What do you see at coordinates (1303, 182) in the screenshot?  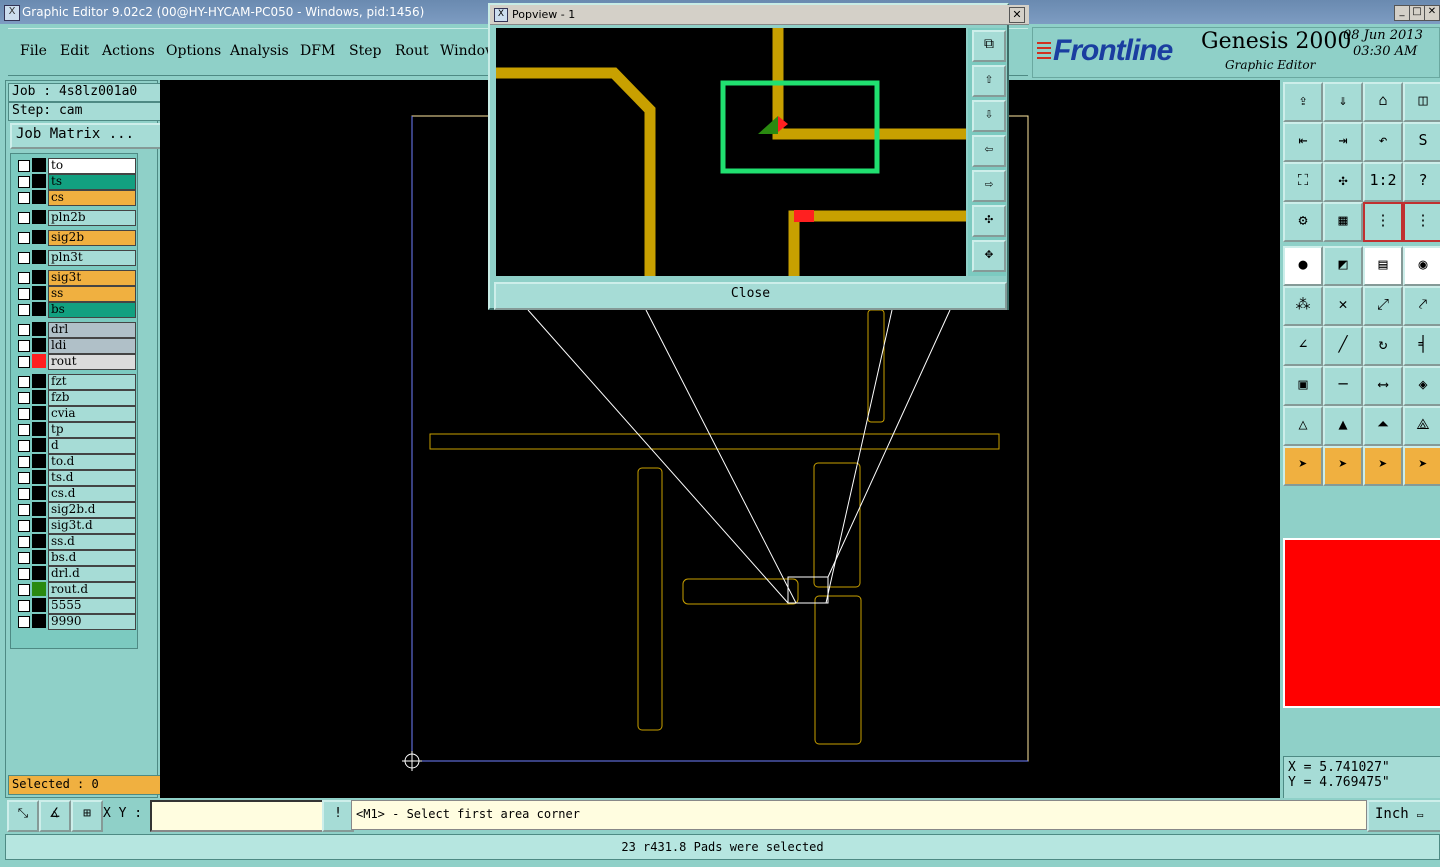 I see `zoom-fit-icon: ⛶` at bounding box center [1303, 182].